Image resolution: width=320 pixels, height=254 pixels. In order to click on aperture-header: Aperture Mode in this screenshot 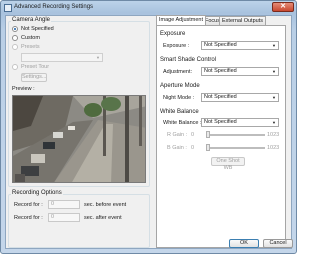, I will do `click(180, 86)`.